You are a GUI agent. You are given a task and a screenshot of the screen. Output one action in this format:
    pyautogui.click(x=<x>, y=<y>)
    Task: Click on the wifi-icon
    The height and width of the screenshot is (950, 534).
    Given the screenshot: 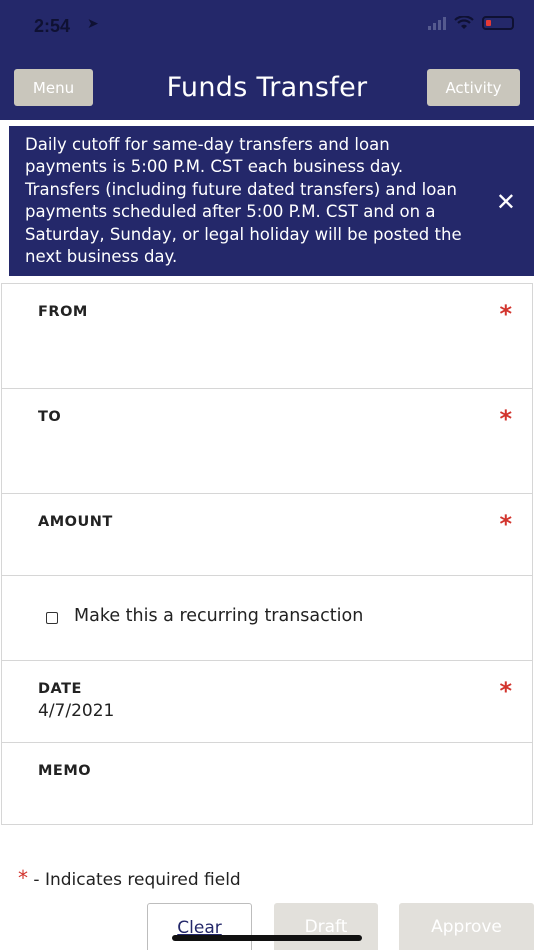 What is the action you would take?
    pyautogui.click(x=464, y=22)
    